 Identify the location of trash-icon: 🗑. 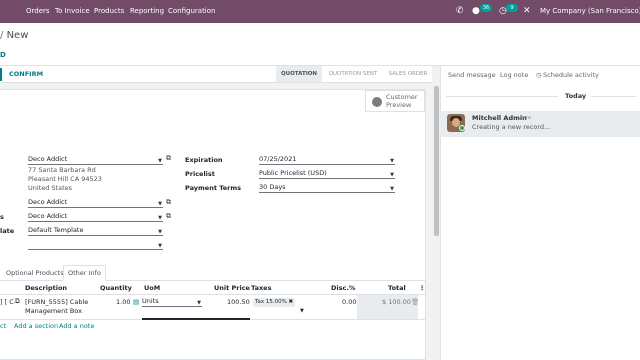
(415, 302).